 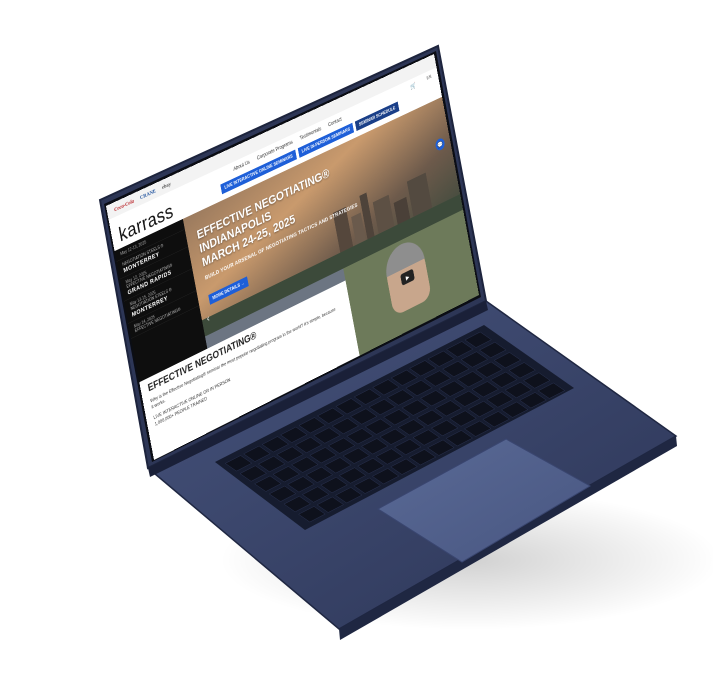 What do you see at coordinates (166, 185) in the screenshot?
I see `client-logo: ebay` at bounding box center [166, 185].